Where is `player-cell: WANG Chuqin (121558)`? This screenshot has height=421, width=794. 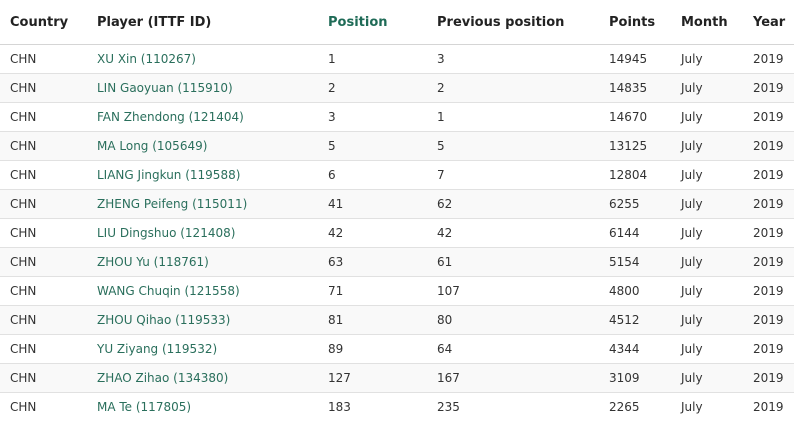 player-cell: WANG Chuqin (121558) is located at coordinates (202, 291).